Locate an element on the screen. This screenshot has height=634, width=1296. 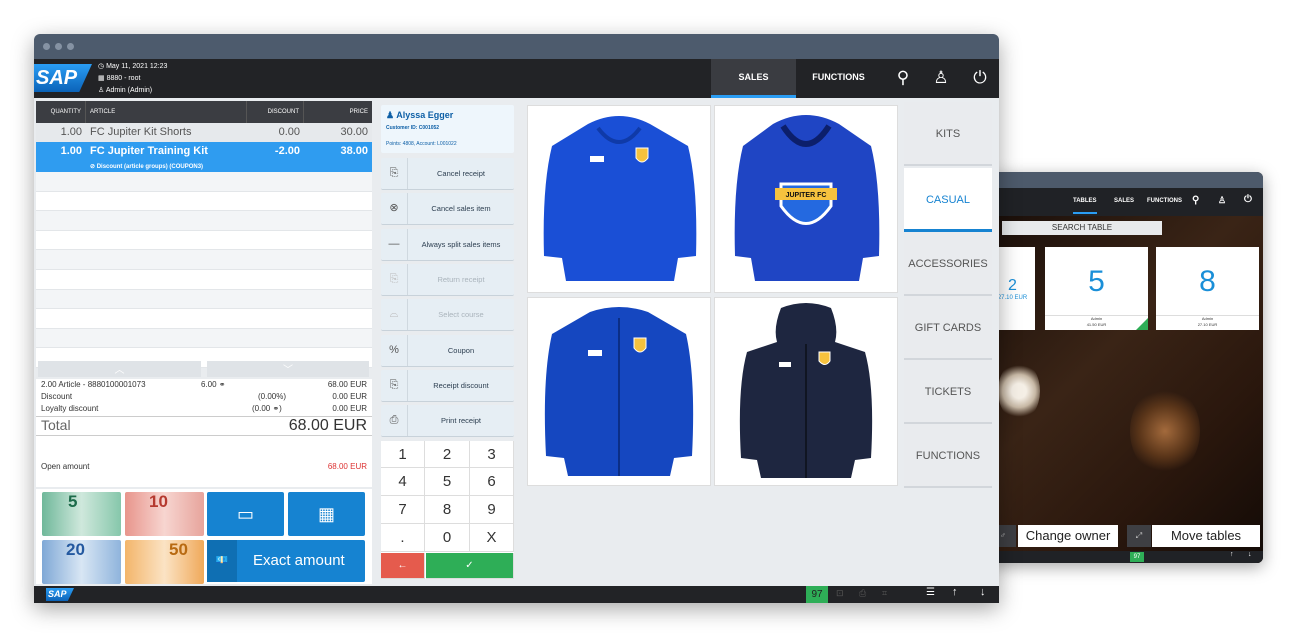
confirm-button: ✓ is located at coordinates (470, 566).